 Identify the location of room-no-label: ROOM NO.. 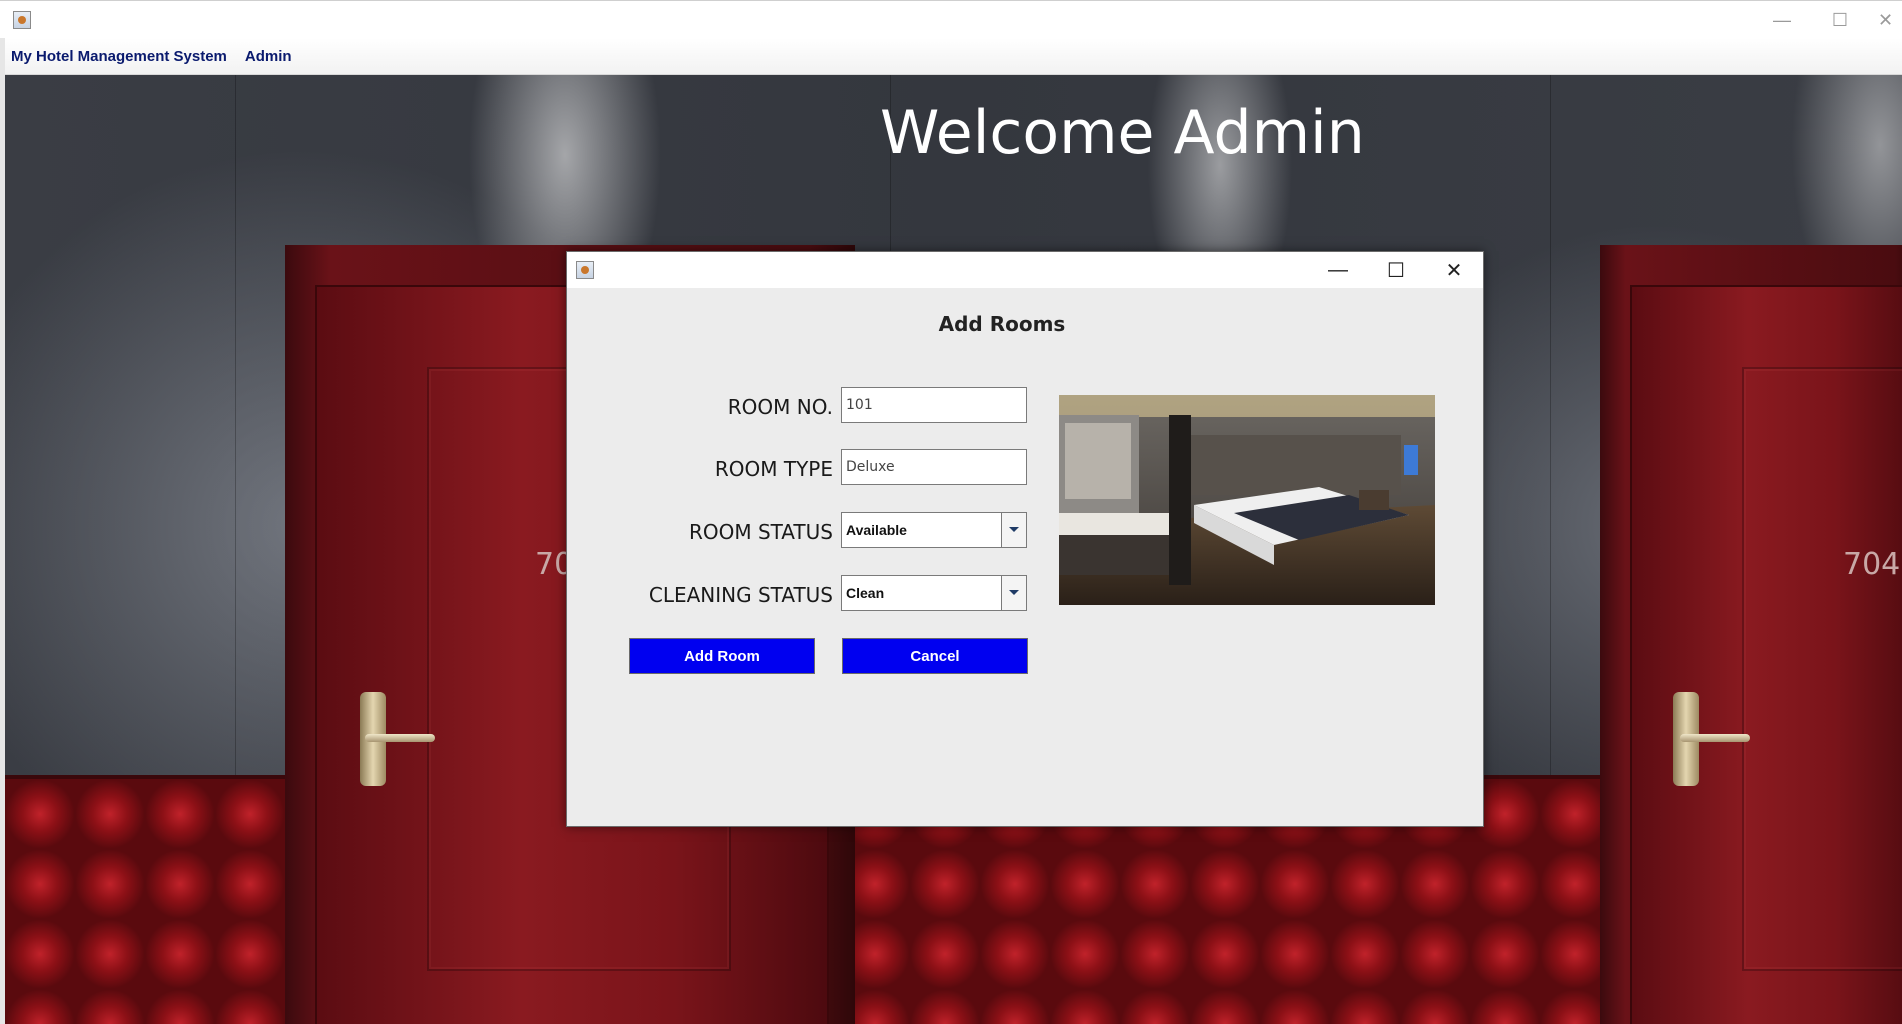
(780, 407).